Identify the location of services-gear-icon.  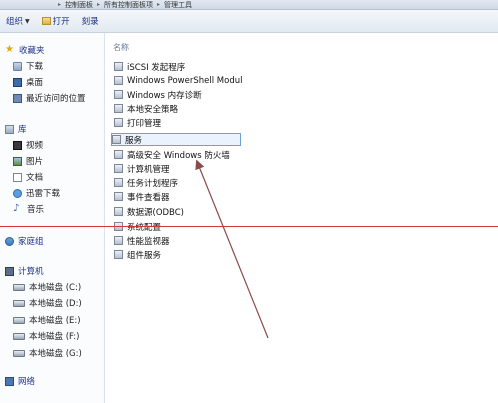
(116, 139).